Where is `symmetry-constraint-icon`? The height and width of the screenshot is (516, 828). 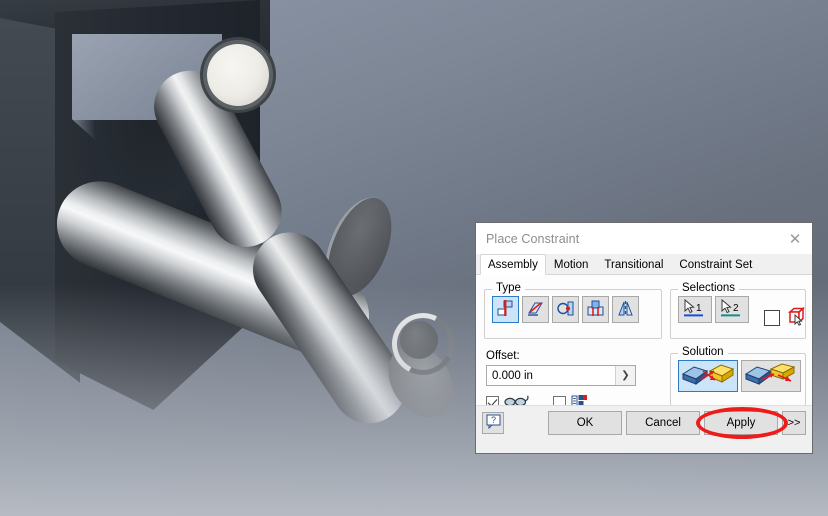
symmetry-constraint-icon is located at coordinates (625, 310).